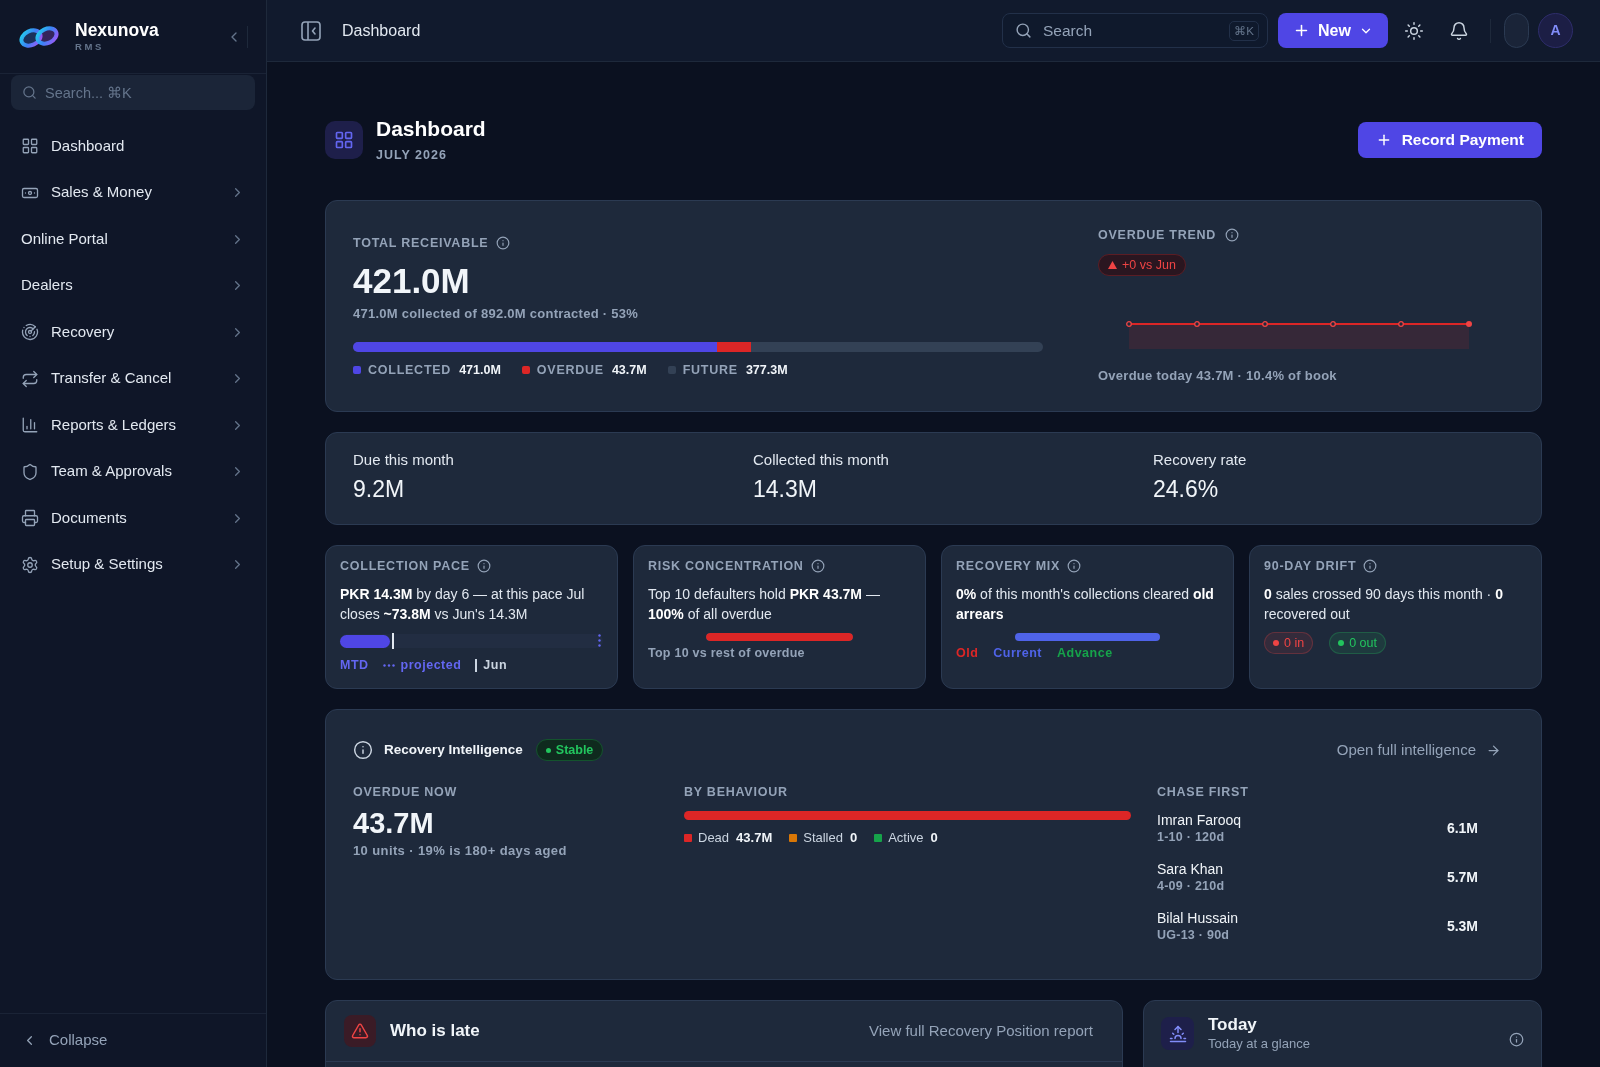 The image size is (1600, 1067). I want to click on kpi-value: 9.2M, so click(379, 489).